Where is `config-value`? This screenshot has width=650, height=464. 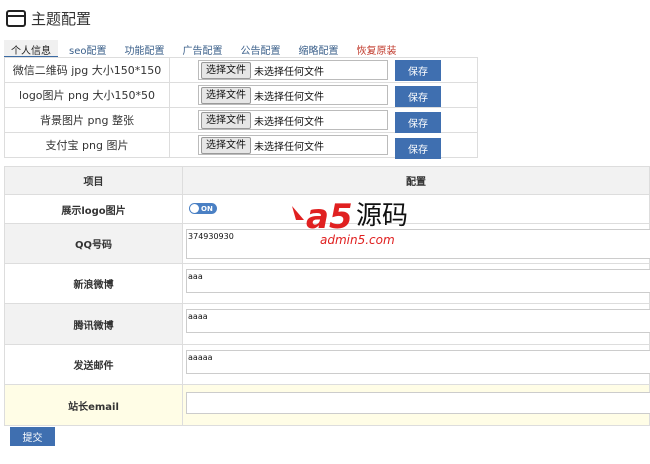 config-value is located at coordinates (416, 405).